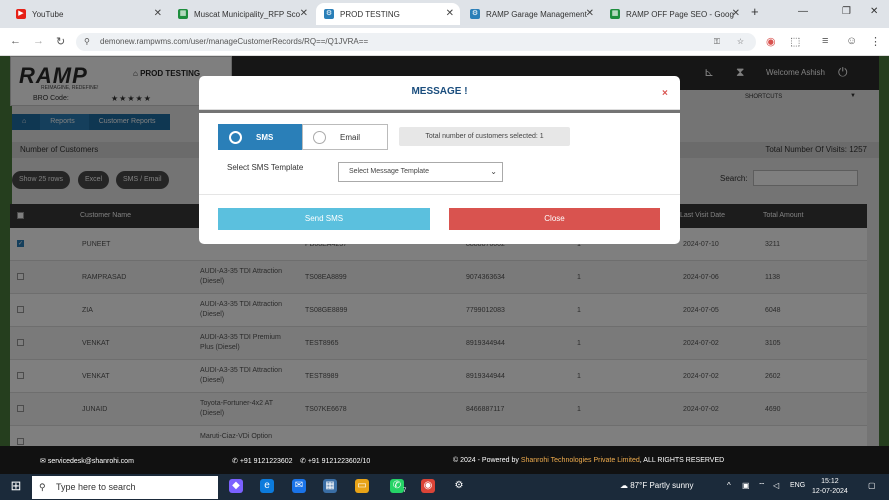 This screenshot has height=500, width=889. I want to click on extensions-puzzle-icon: ⬚, so click(795, 41).